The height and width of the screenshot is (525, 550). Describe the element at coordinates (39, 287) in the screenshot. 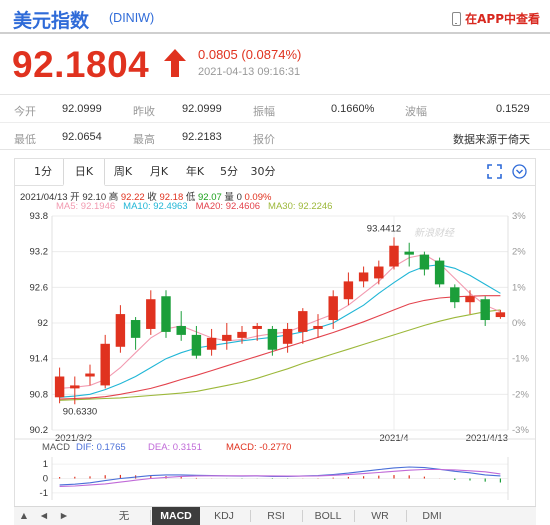

I see `y-tick-label: 92.6` at that location.